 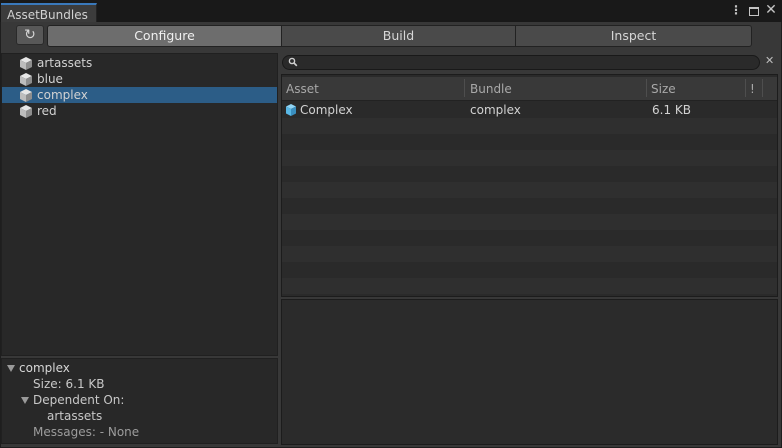 I want to click on bundle-item-complex: complex, so click(x=139, y=95).